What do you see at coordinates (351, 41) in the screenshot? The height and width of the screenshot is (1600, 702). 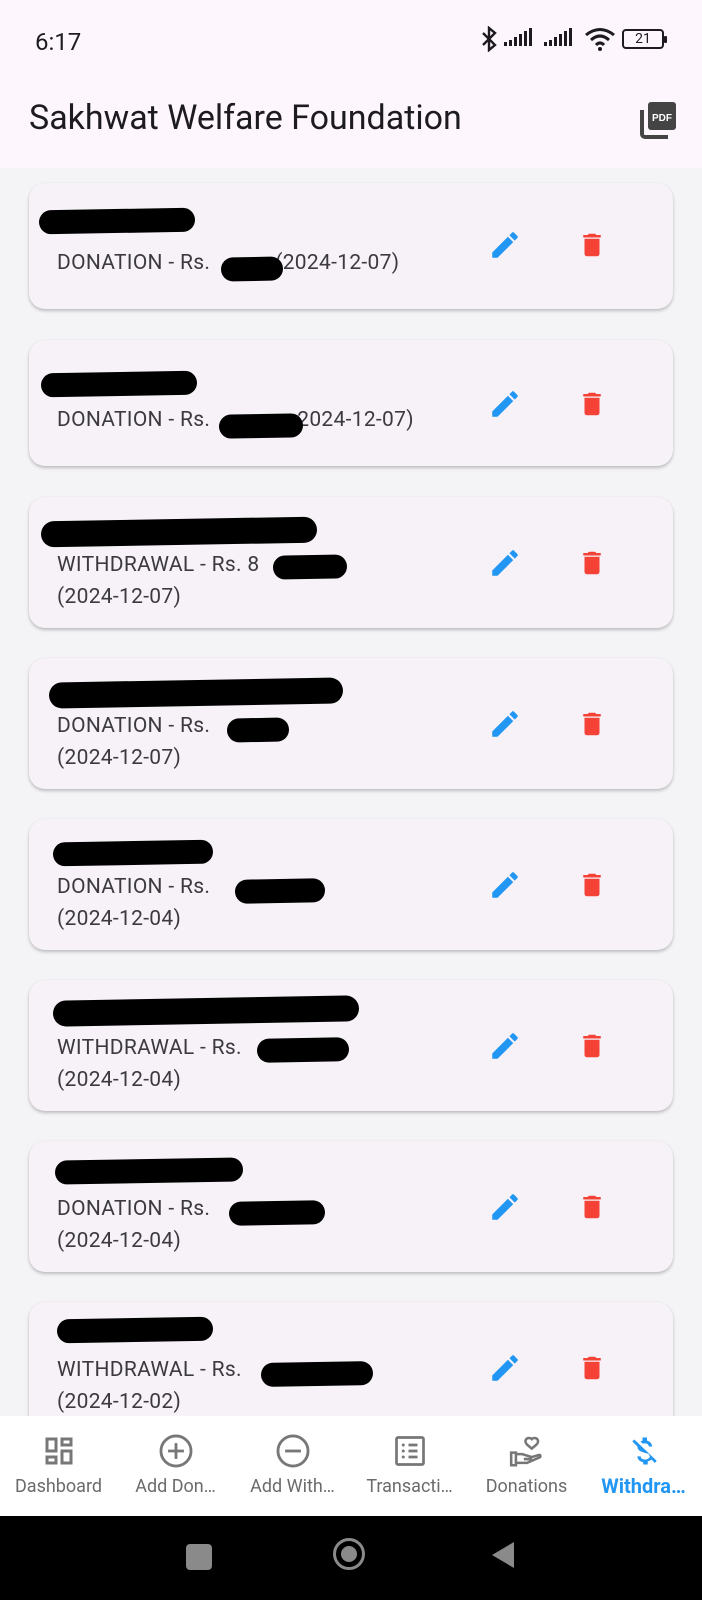 I see `status-bar: 6:17 21` at bounding box center [351, 41].